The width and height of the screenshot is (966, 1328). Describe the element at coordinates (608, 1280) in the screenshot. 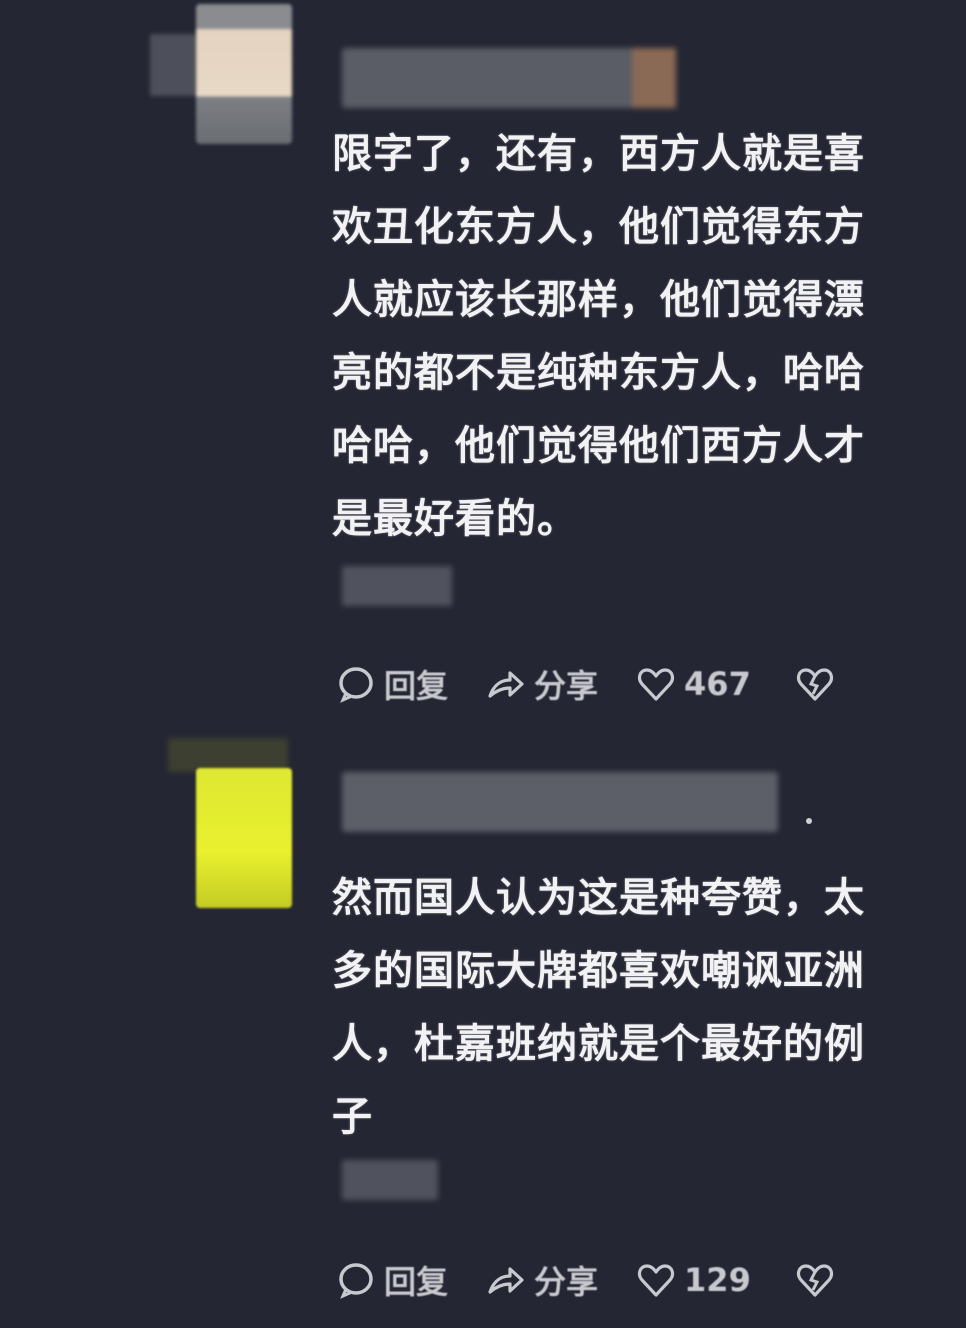

I see `comment-actions: 回复 分享 129` at that location.